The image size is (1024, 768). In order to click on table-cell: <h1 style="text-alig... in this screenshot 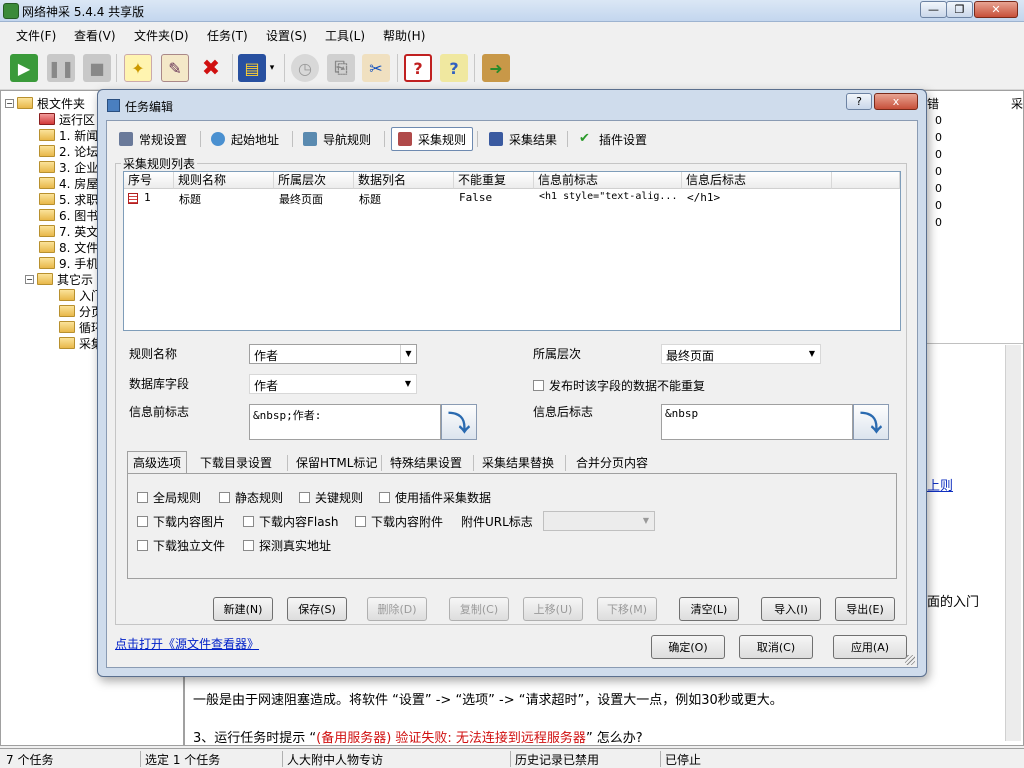, I will do `click(608, 196)`.